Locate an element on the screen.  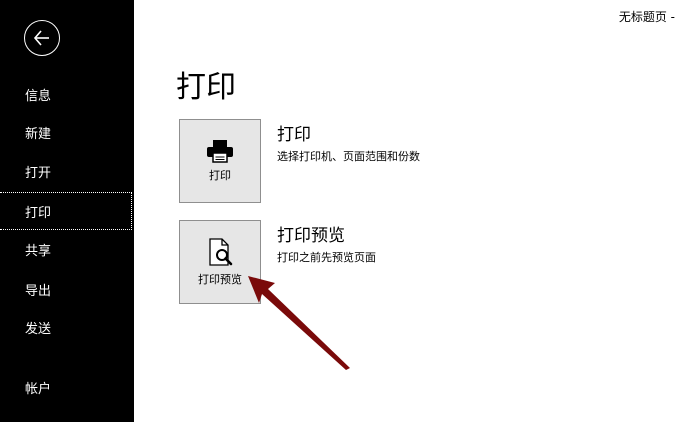
print-option-title: 打印 is located at coordinates (294, 135).